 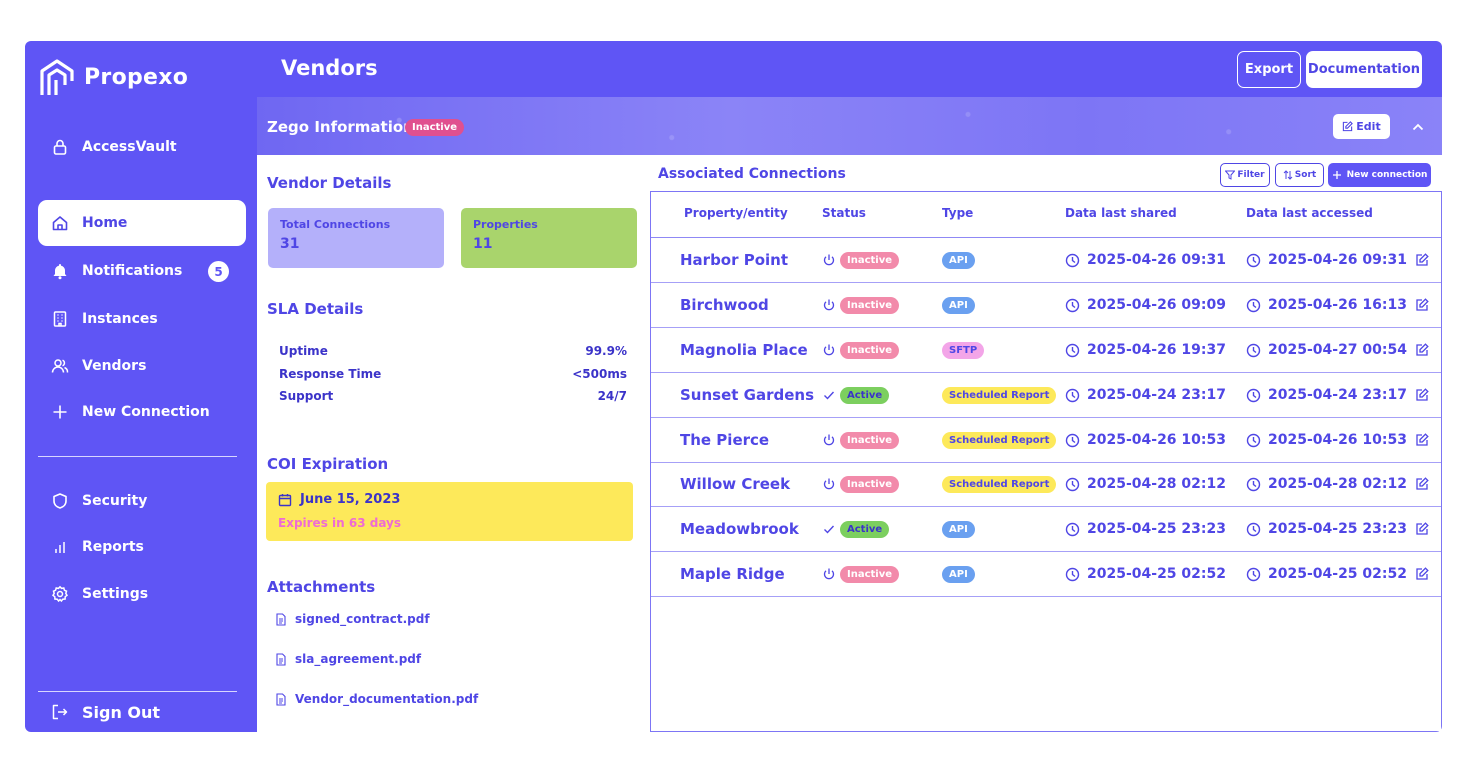 I want to click on propexo-logo-icon, so click(x=57, y=77).